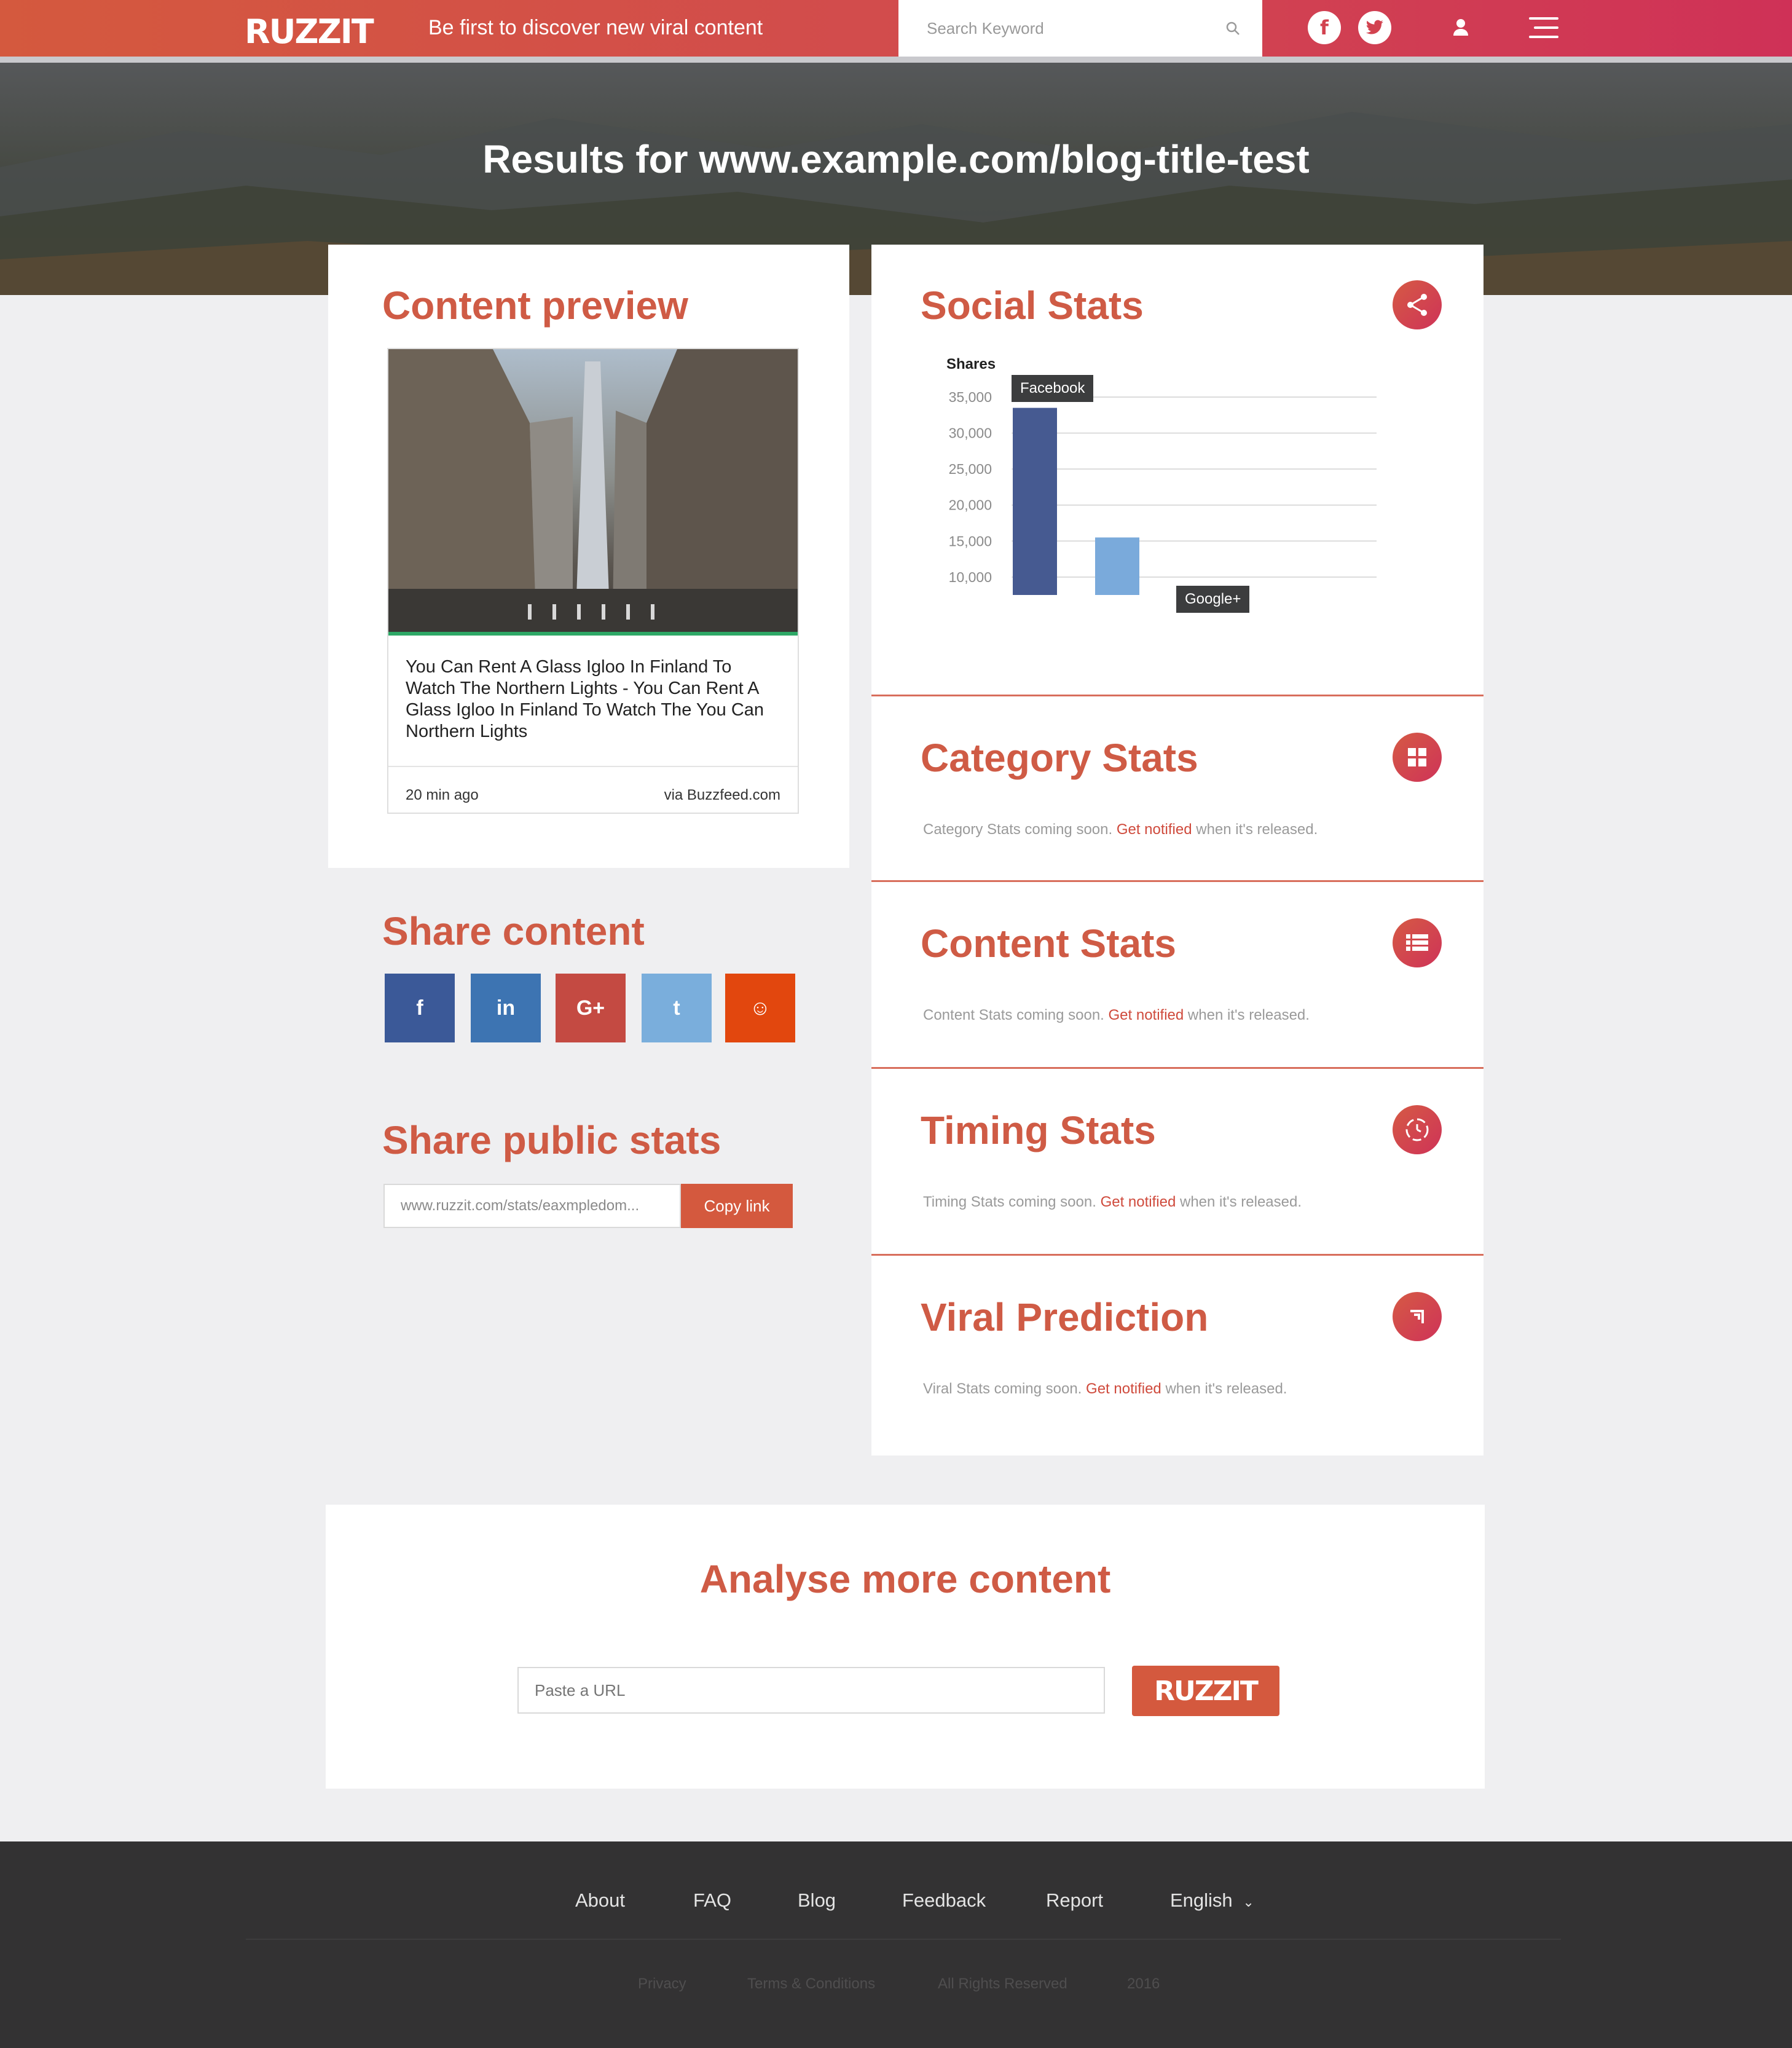 Image resolution: width=1792 pixels, height=2048 pixels. I want to click on footer-privacy: Privacy, so click(662, 1984).